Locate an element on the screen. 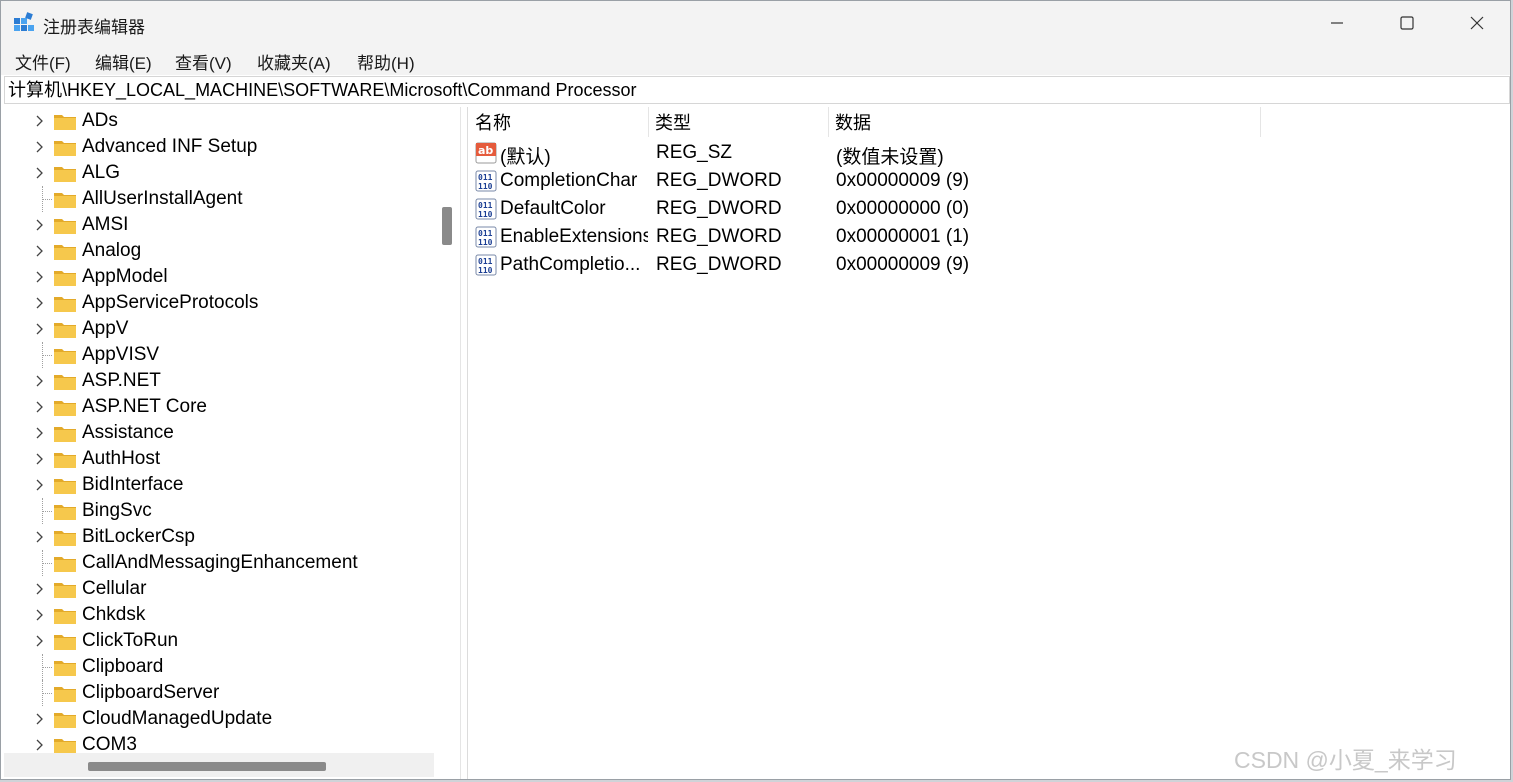 The height and width of the screenshot is (782, 1513). tree-item: ASP.NET Core is located at coordinates (219, 407).